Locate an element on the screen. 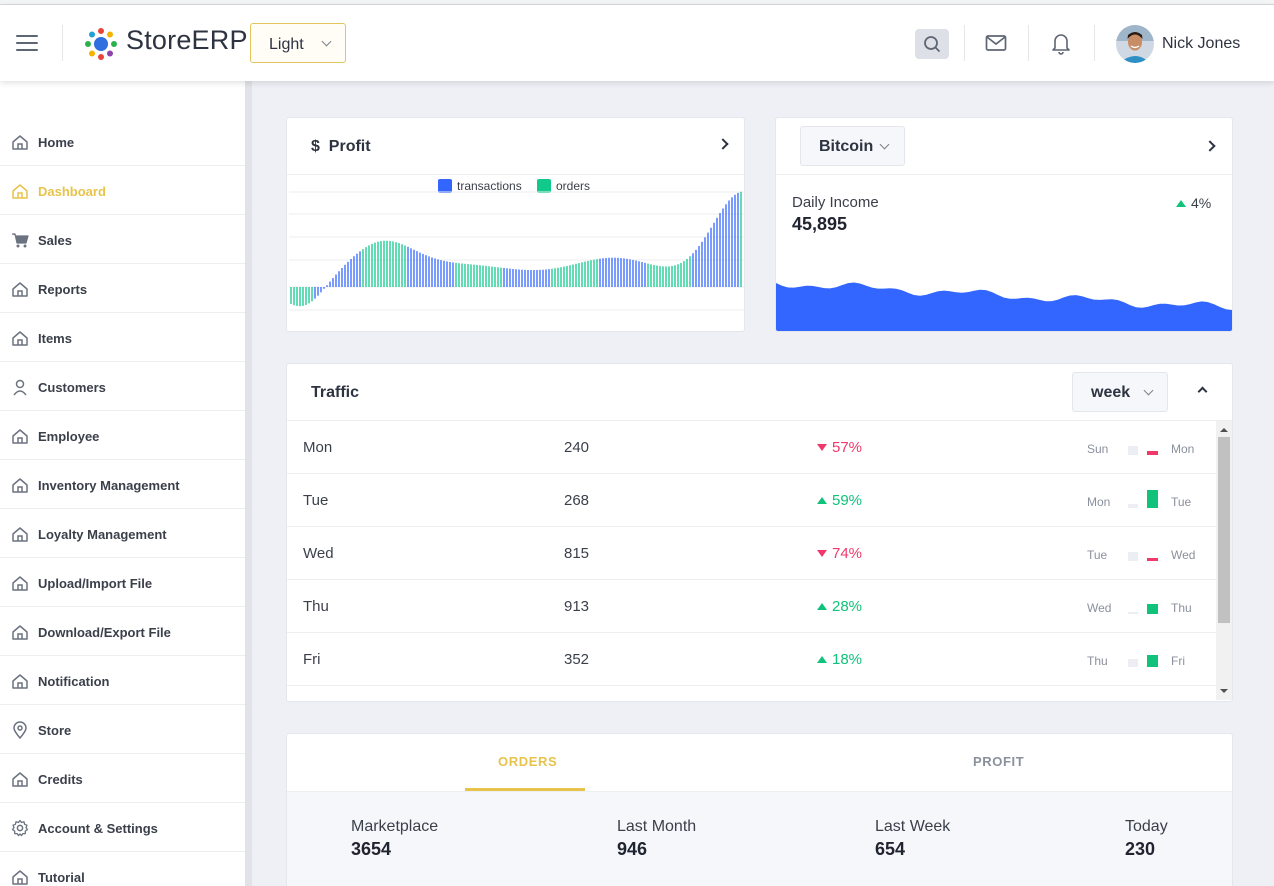  mail-icon is located at coordinates (996, 43).